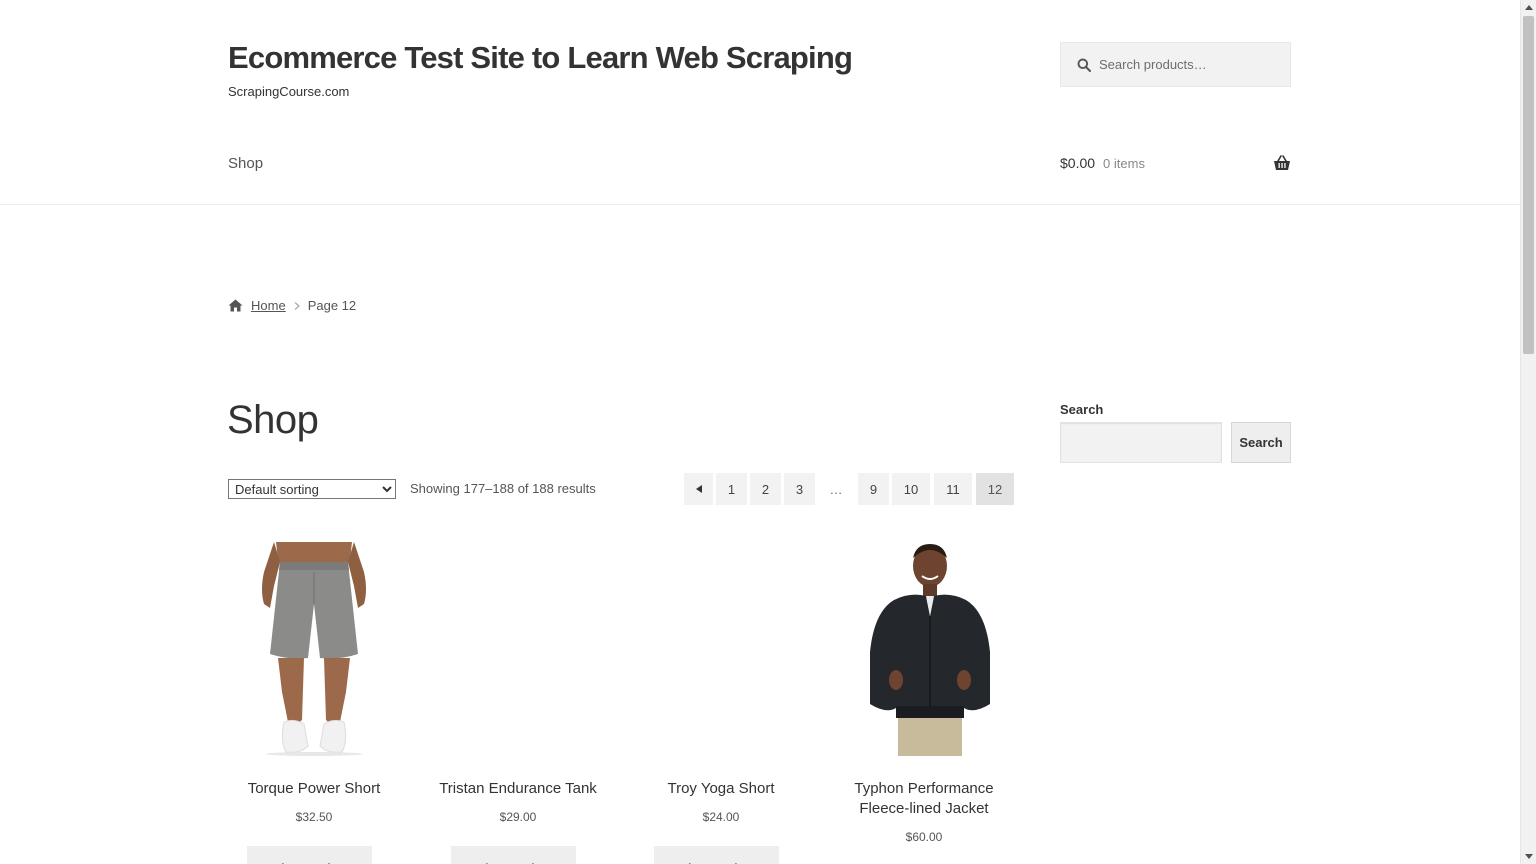  Describe the element at coordinates (953, 489) in the screenshot. I see `pagination-page: 11` at that location.